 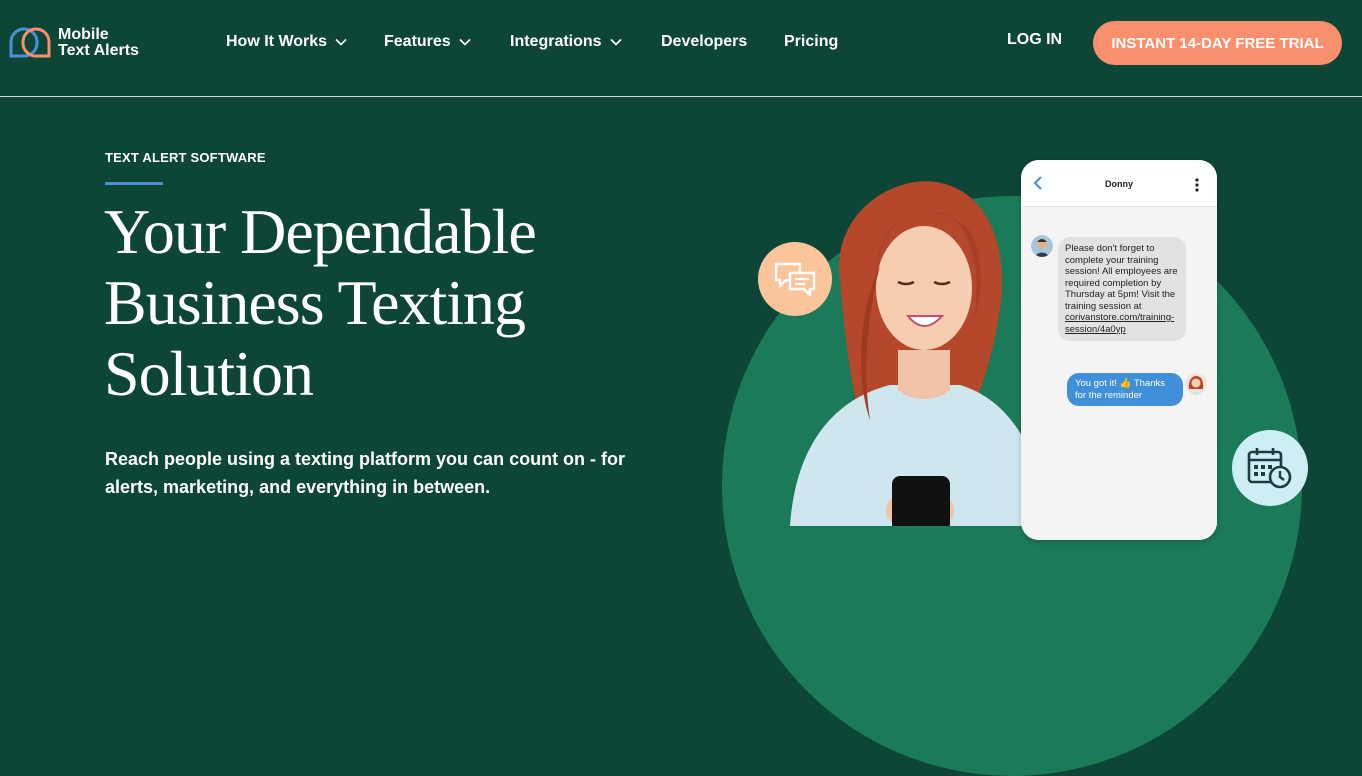 What do you see at coordinates (556, 41) in the screenshot?
I see `nav-integrations-label: Integrations` at bounding box center [556, 41].